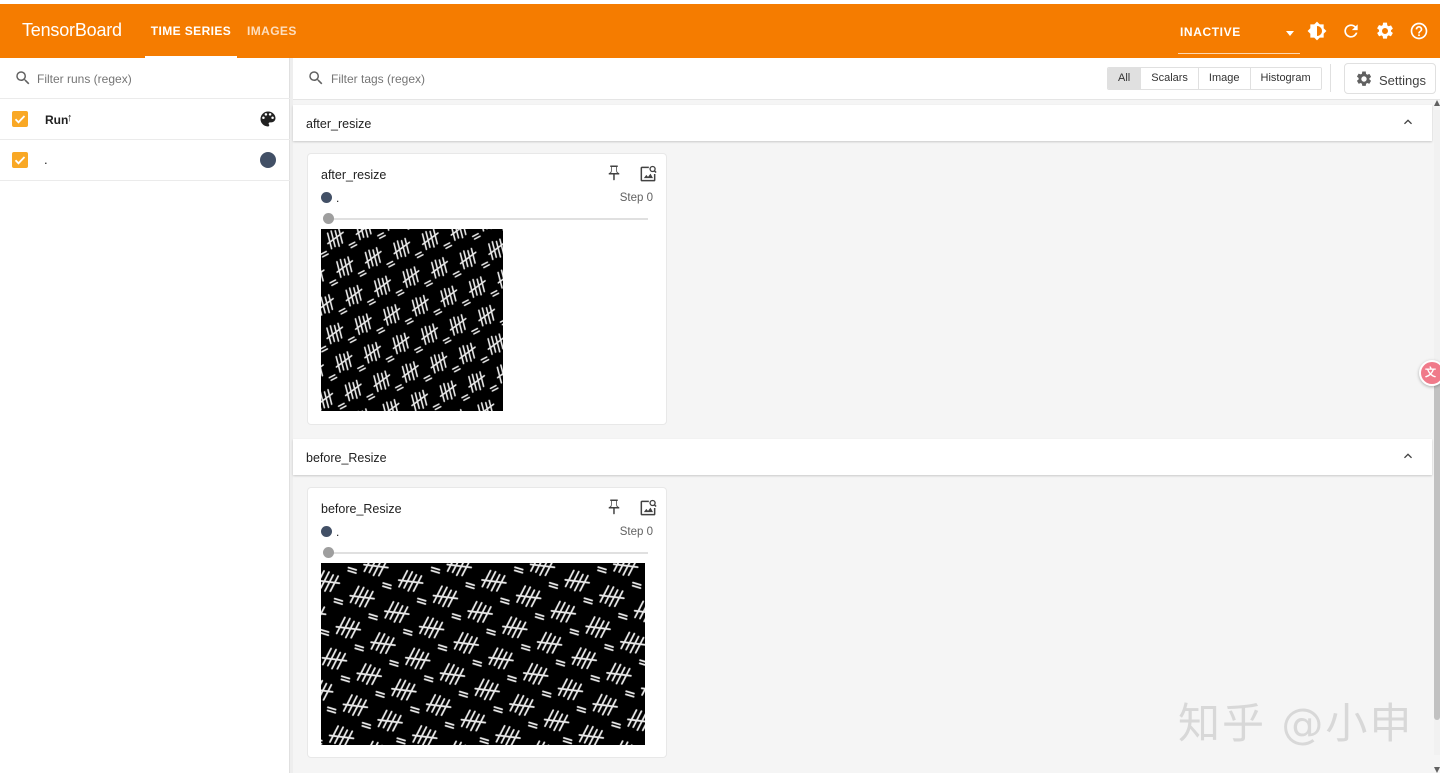 The height and width of the screenshot is (773, 1440). Describe the element at coordinates (1402, 80) in the screenshot. I see `settings-label: Settings` at that location.